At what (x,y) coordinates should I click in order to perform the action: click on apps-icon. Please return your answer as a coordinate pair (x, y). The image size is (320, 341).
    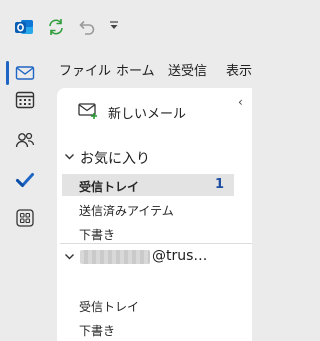
    Looking at the image, I should click on (25, 218).